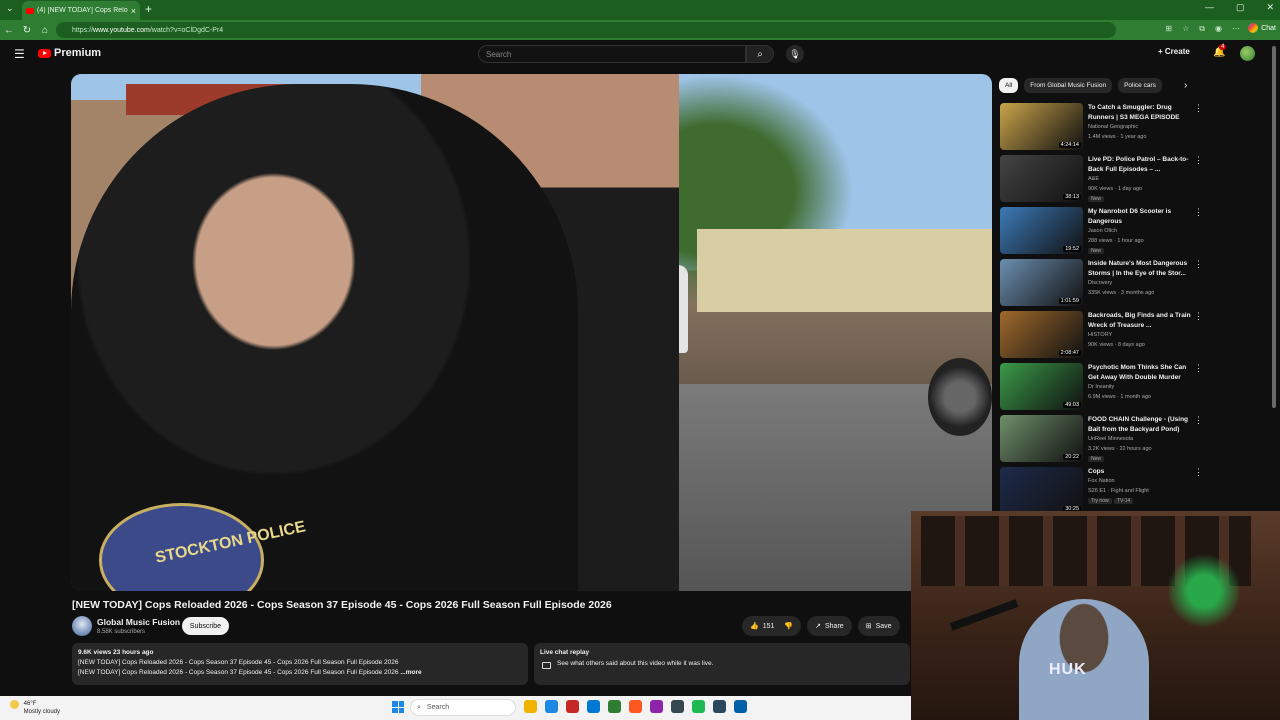  What do you see at coordinates (398, 707) in the screenshot?
I see `windows-start-icon` at bounding box center [398, 707].